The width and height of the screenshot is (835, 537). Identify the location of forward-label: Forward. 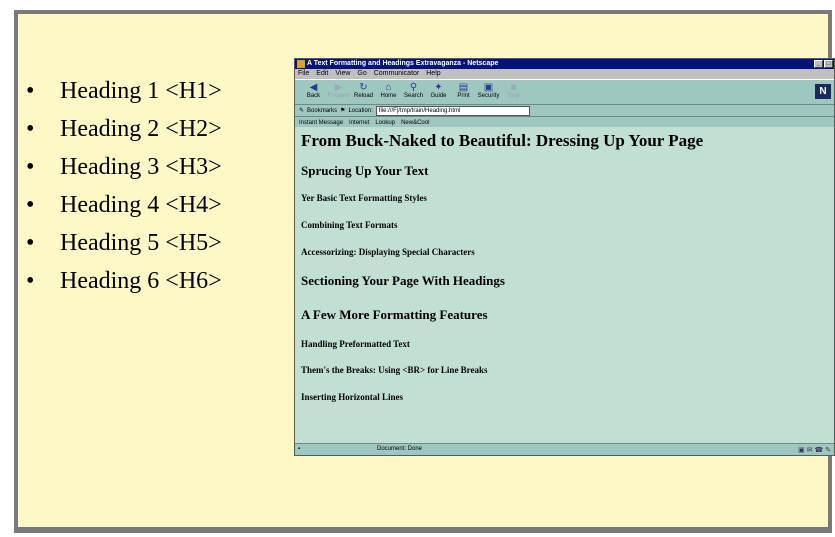
(338, 96).